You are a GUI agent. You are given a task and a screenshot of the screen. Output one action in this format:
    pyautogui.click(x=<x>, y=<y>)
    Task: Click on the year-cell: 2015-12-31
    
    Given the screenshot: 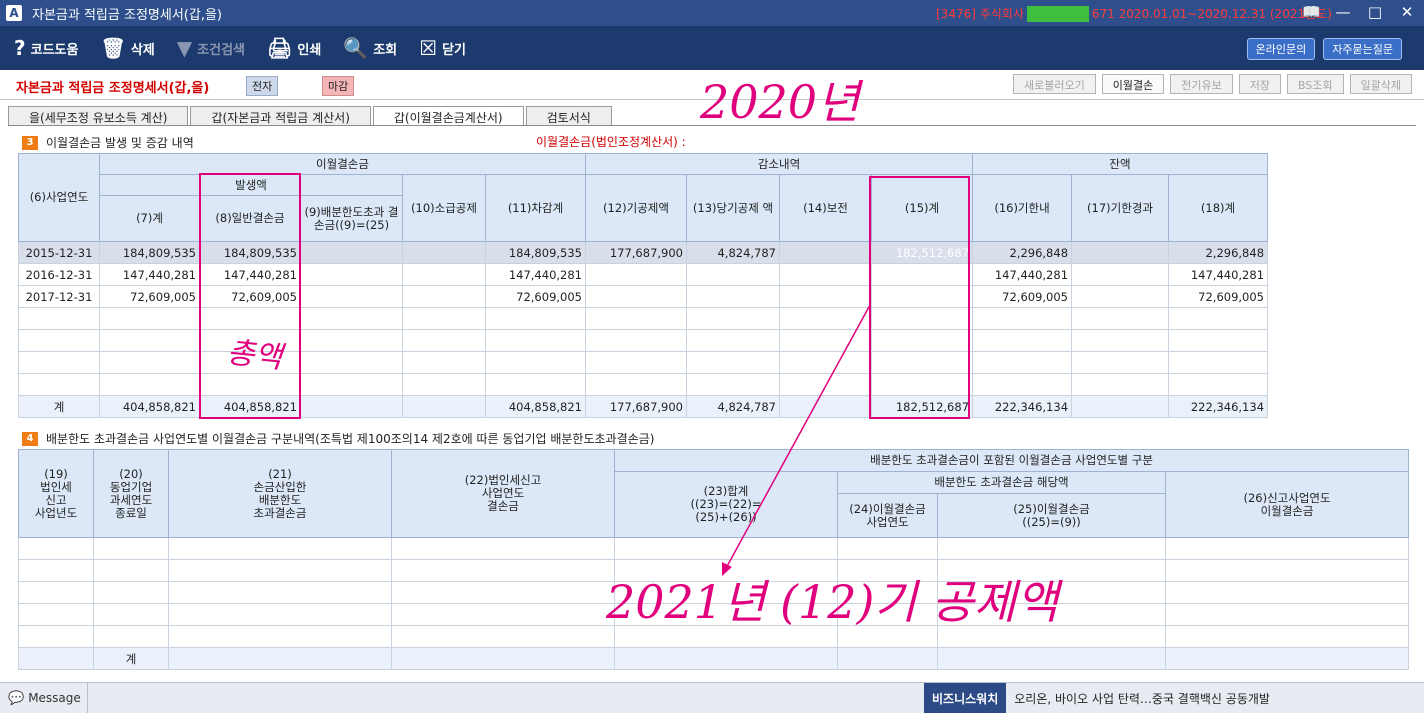 What is the action you would take?
    pyautogui.click(x=59, y=252)
    